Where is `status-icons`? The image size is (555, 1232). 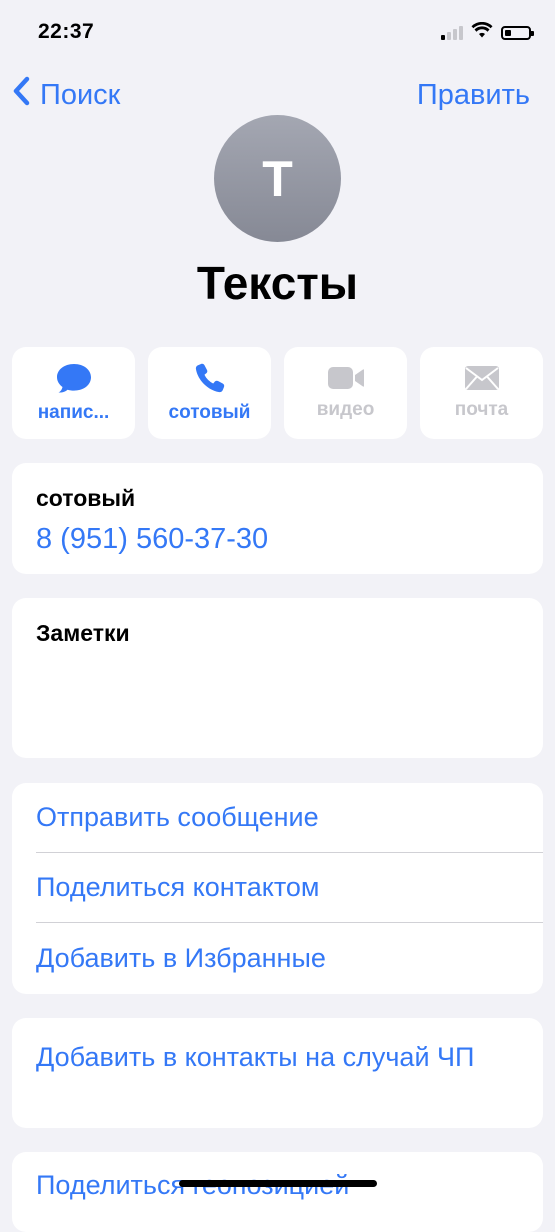
status-icons is located at coordinates (487, 32).